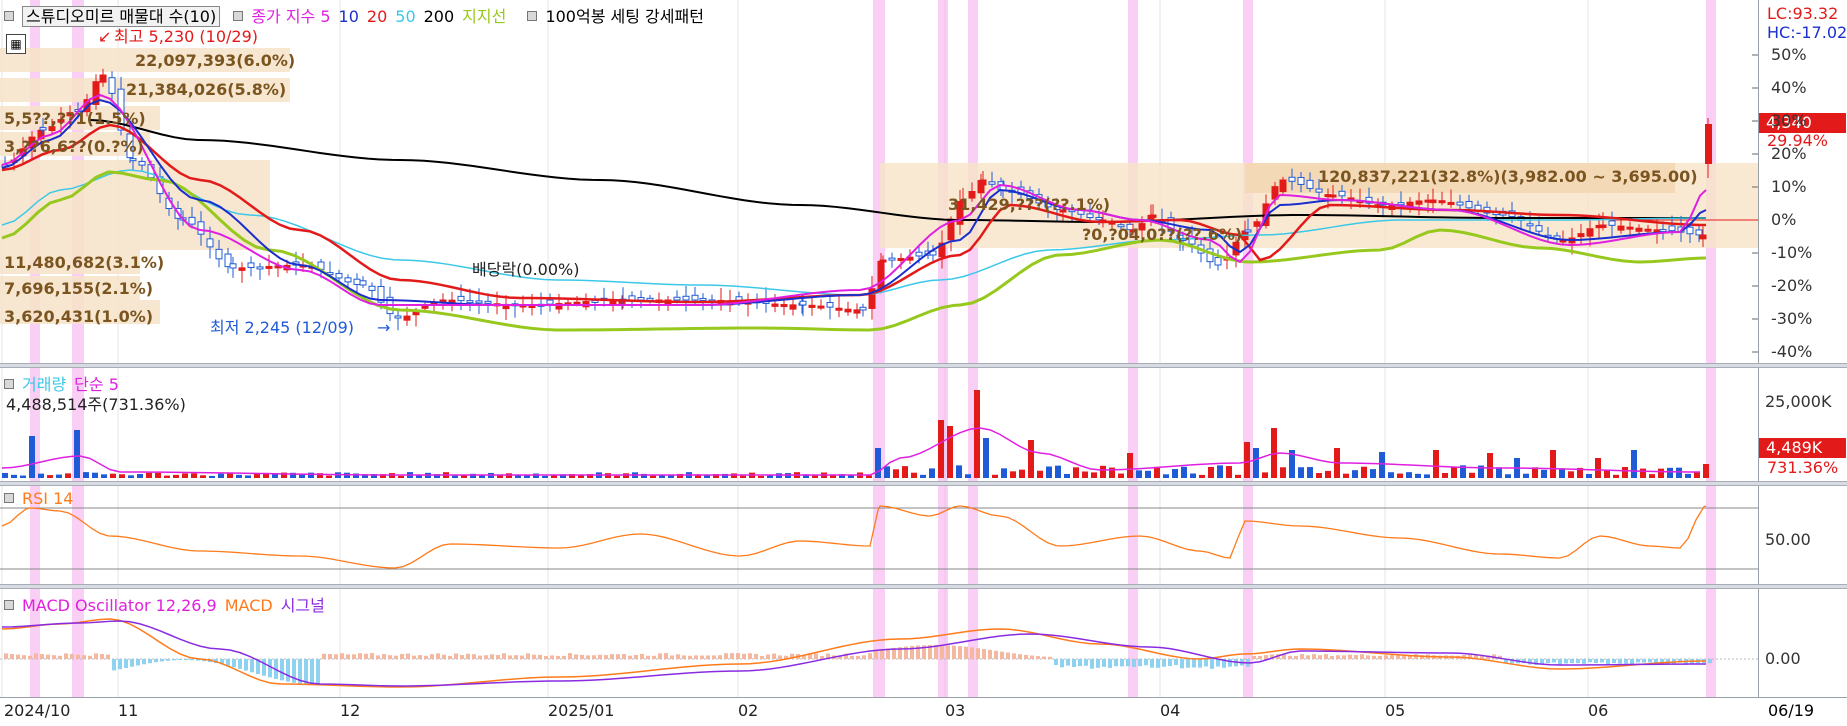 The image size is (1847, 726). What do you see at coordinates (9, 498) in the screenshot?
I see `rsi-menu-icon` at bounding box center [9, 498].